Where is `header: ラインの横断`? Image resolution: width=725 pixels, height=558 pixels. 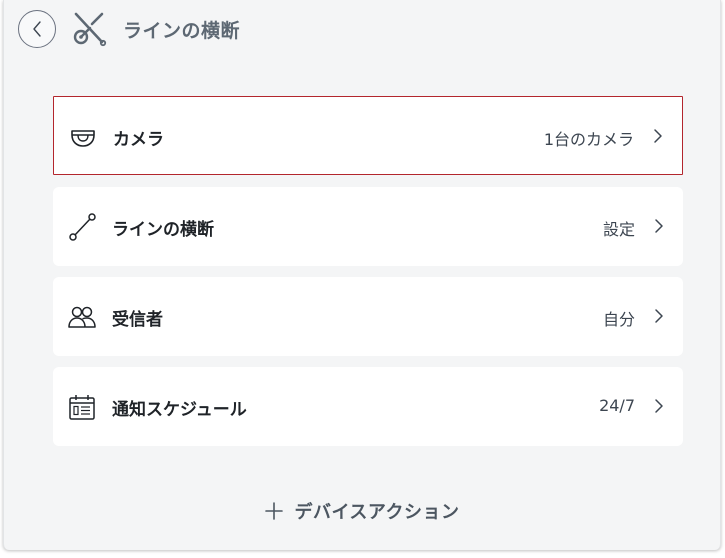
header: ラインの横断 is located at coordinates (362, 29).